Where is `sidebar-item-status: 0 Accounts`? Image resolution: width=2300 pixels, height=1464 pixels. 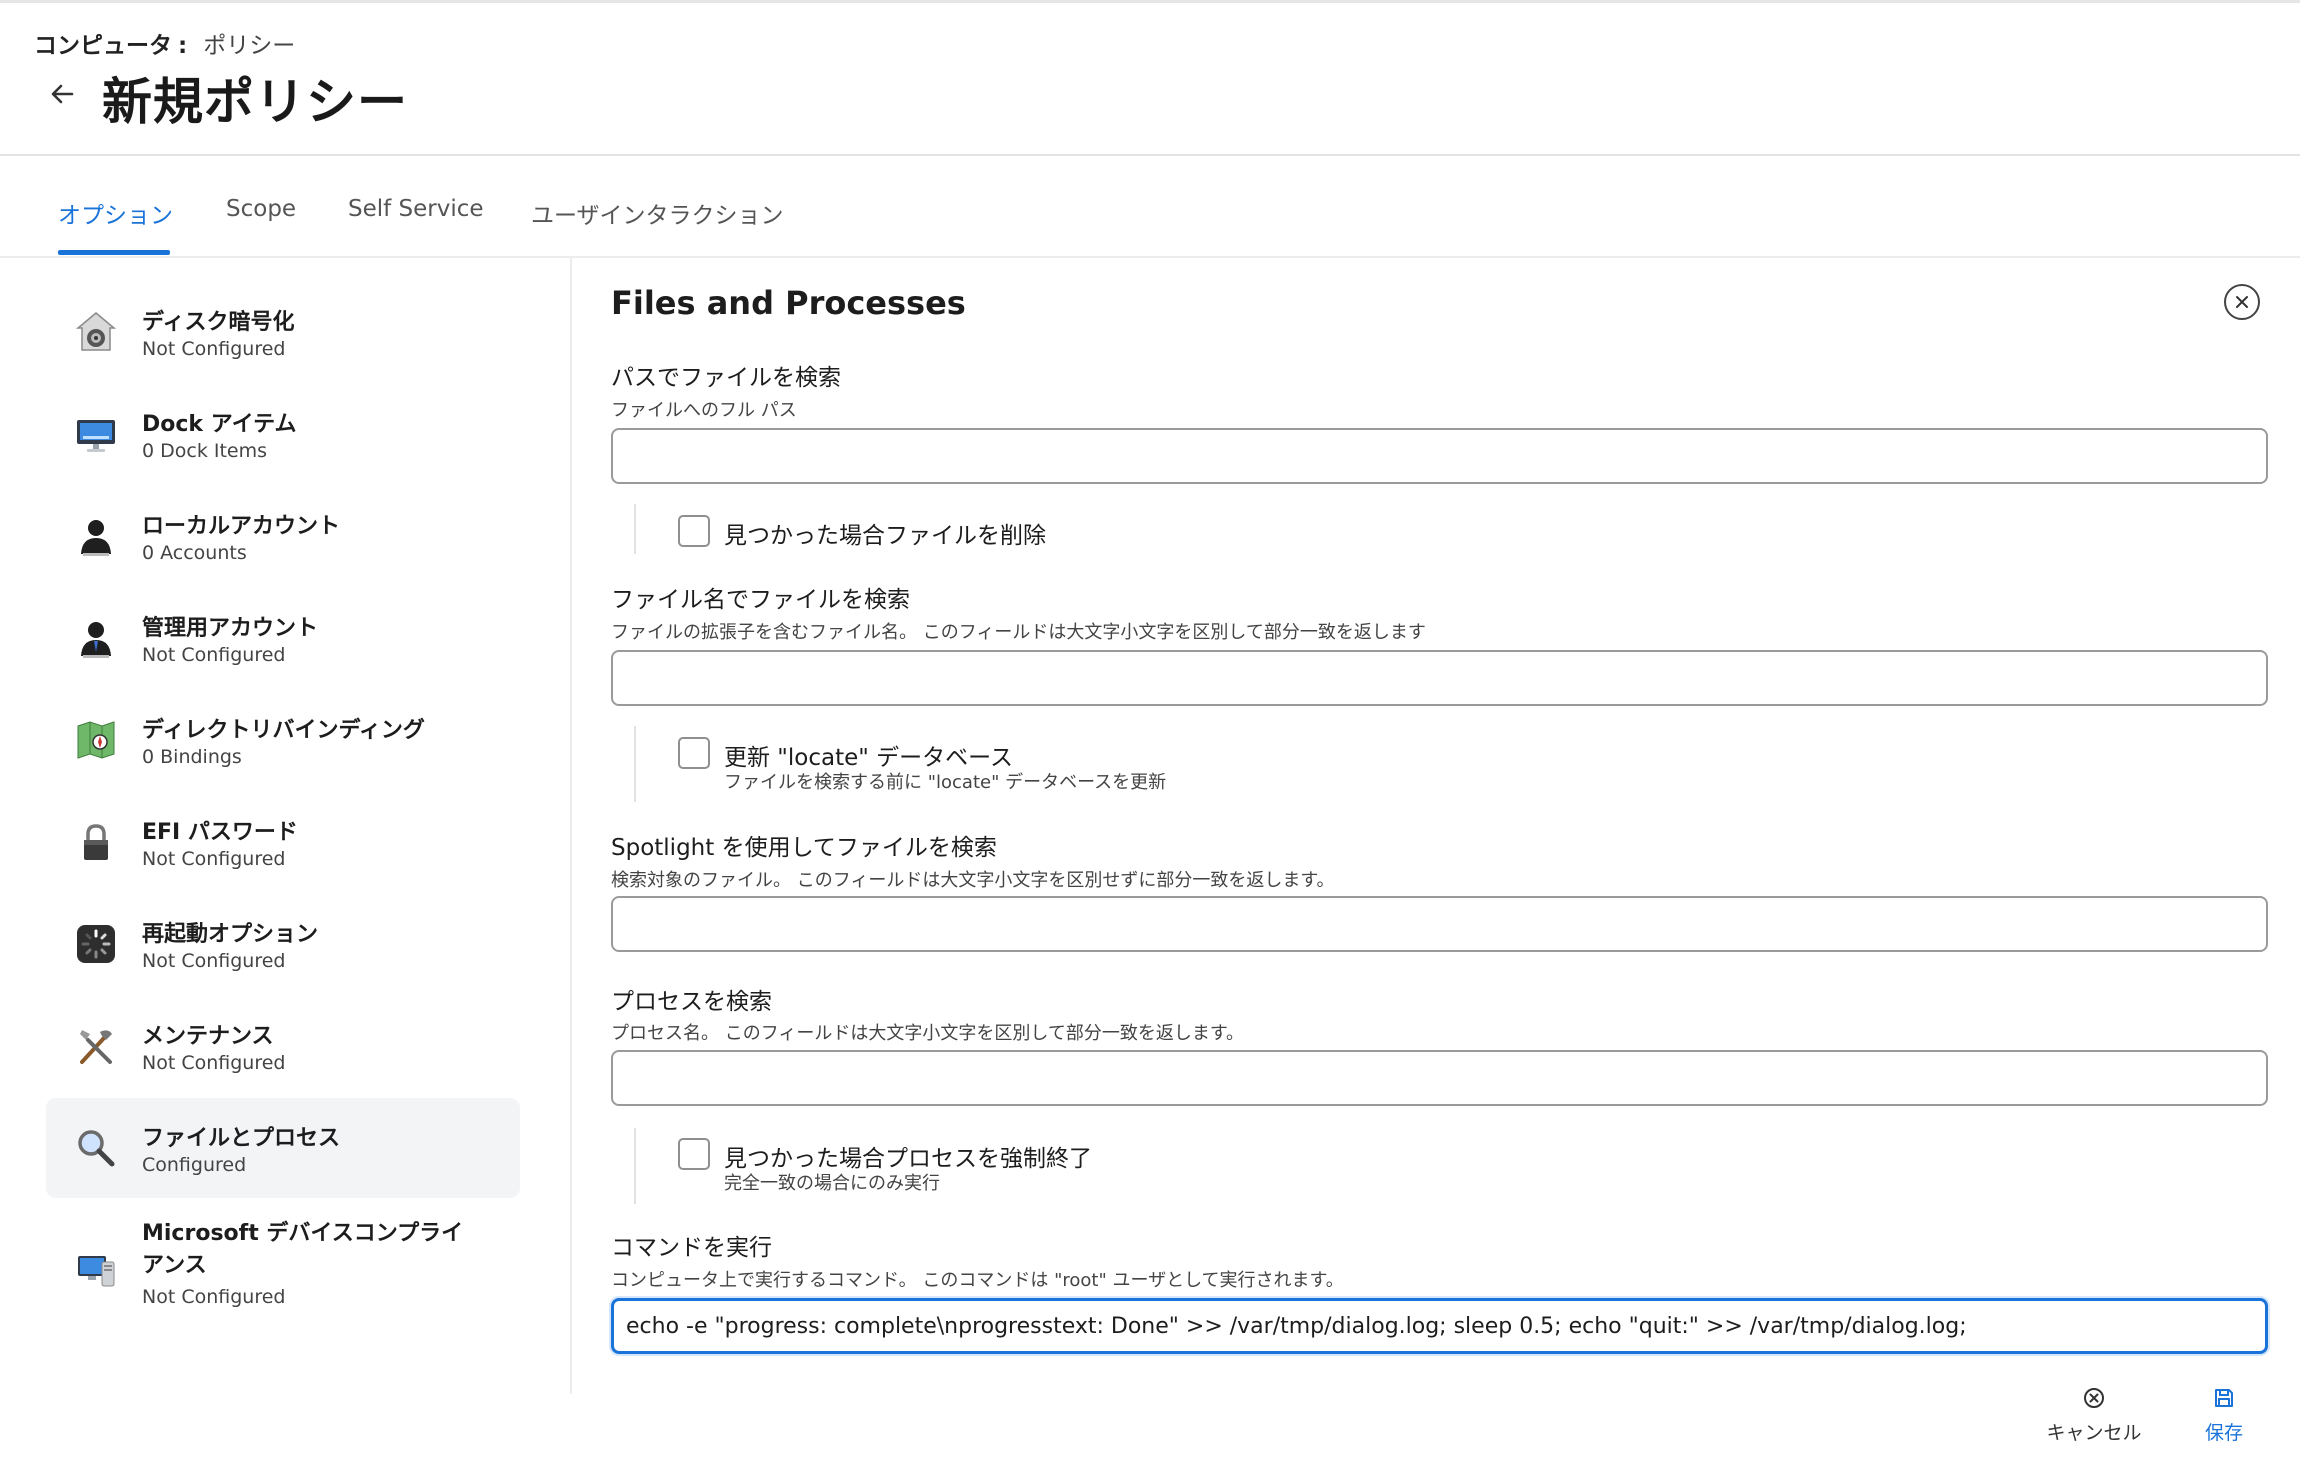 sidebar-item-status: 0 Accounts is located at coordinates (194, 553).